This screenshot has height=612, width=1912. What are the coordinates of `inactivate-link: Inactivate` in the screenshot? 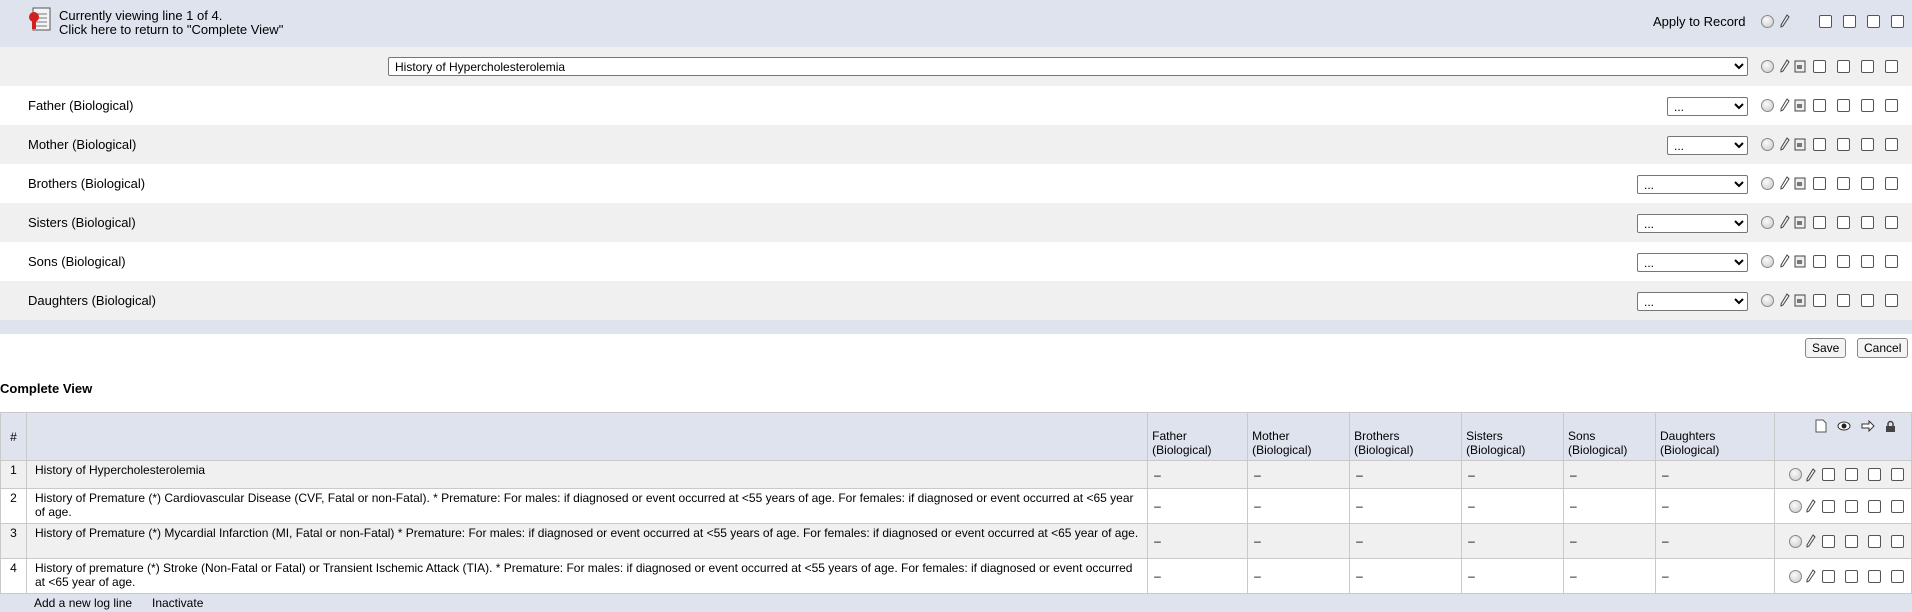 It's located at (177, 603).